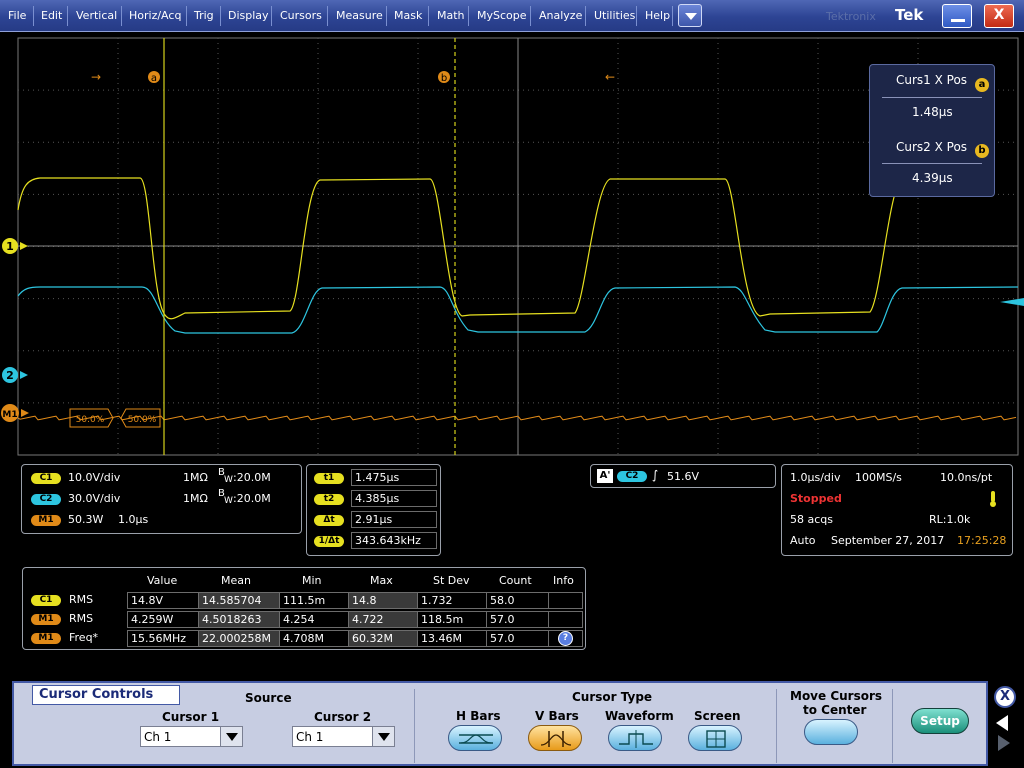 This screenshot has height=768, width=1024. I want to click on inv-dt-value: 343.643kHz, so click(394, 540).